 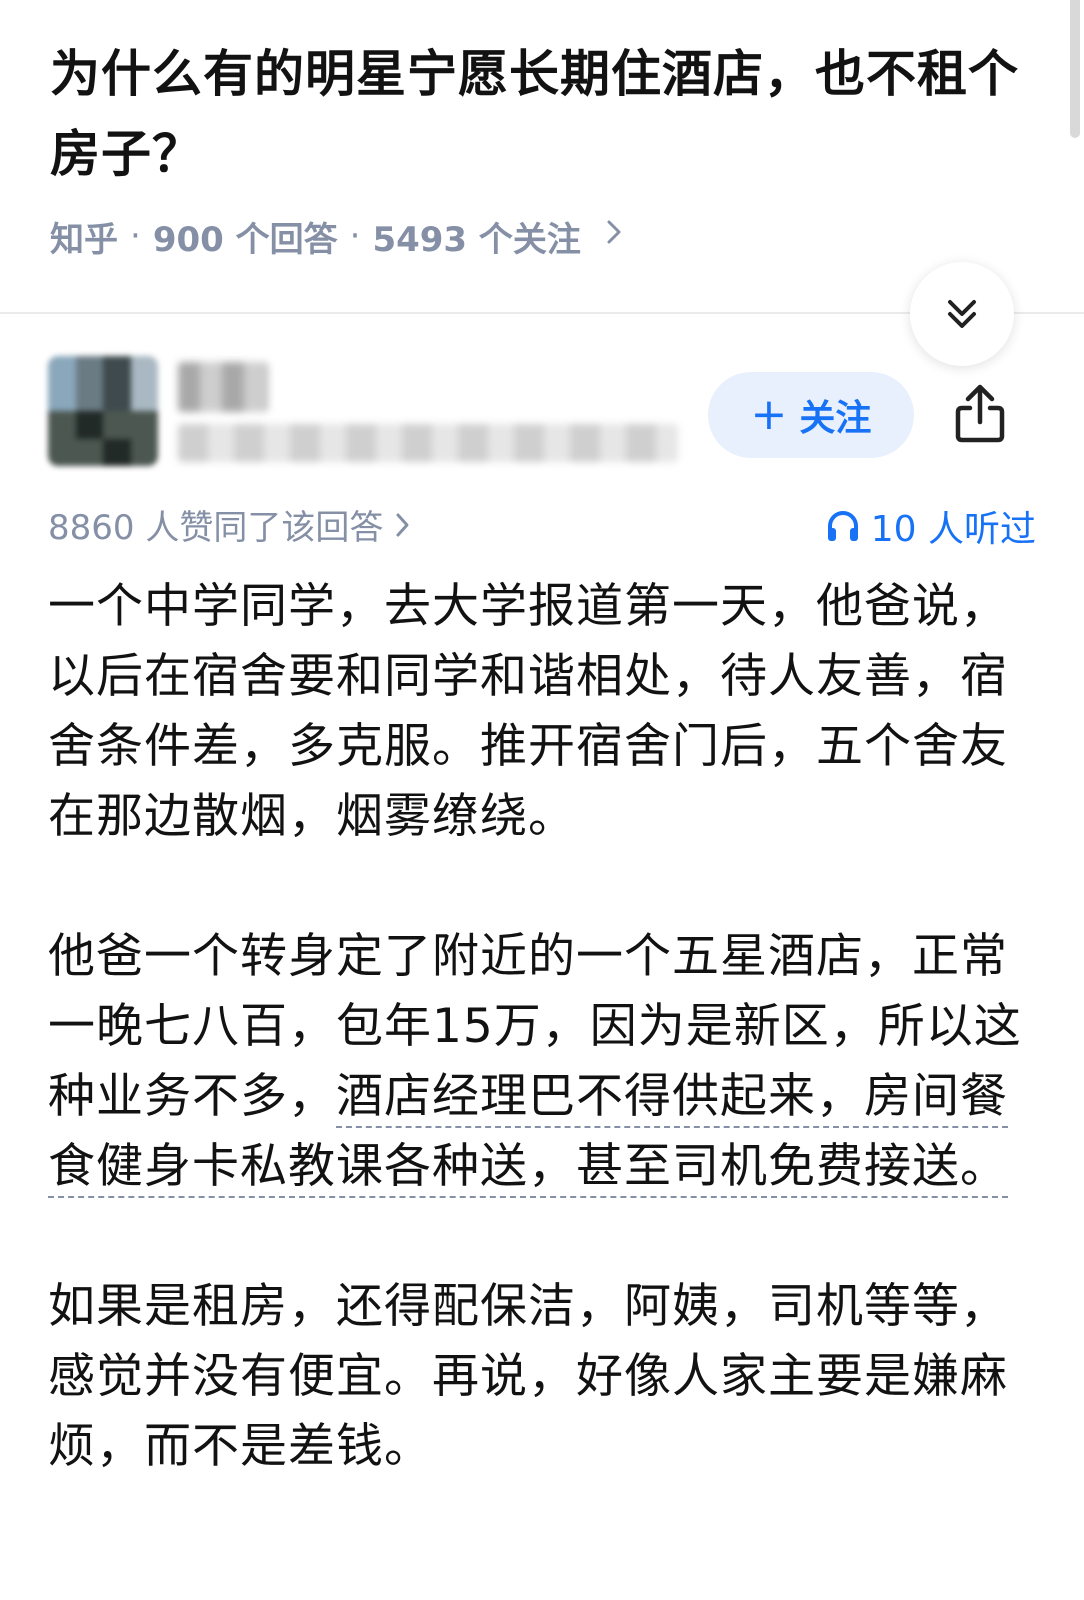 I want to click on question-title: 为什么有的明星宁愿长期住酒店，也不租个房子？, so click(x=540, y=114).